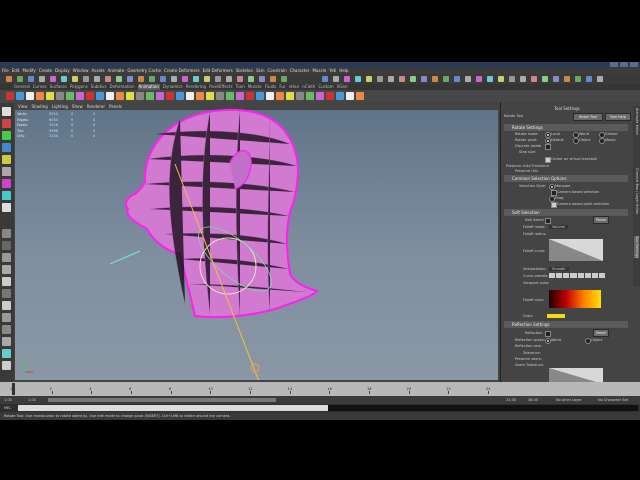  I want to click on maximize-button, so click(624, 64).